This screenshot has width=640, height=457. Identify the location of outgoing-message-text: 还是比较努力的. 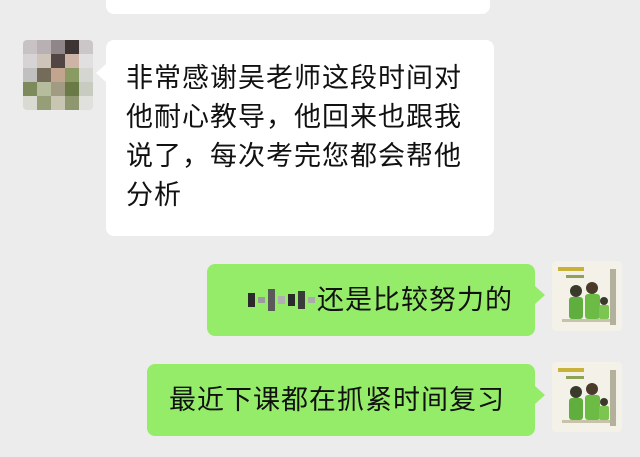
(415, 300).